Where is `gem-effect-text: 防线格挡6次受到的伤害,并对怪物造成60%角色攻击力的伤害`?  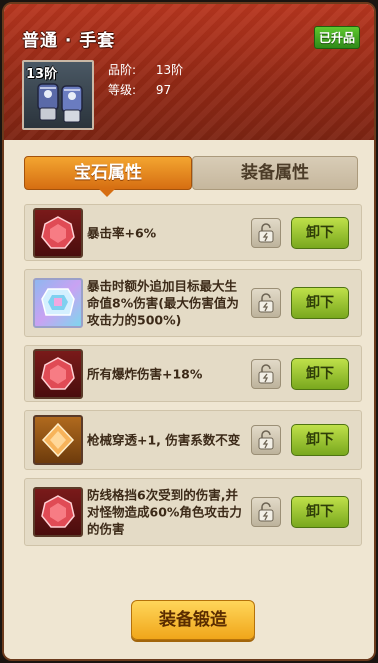 gem-effect-text: 防线格挡6次受到的伤害,并对怪物造成60%角色攻击力的伤害 is located at coordinates (164, 512).